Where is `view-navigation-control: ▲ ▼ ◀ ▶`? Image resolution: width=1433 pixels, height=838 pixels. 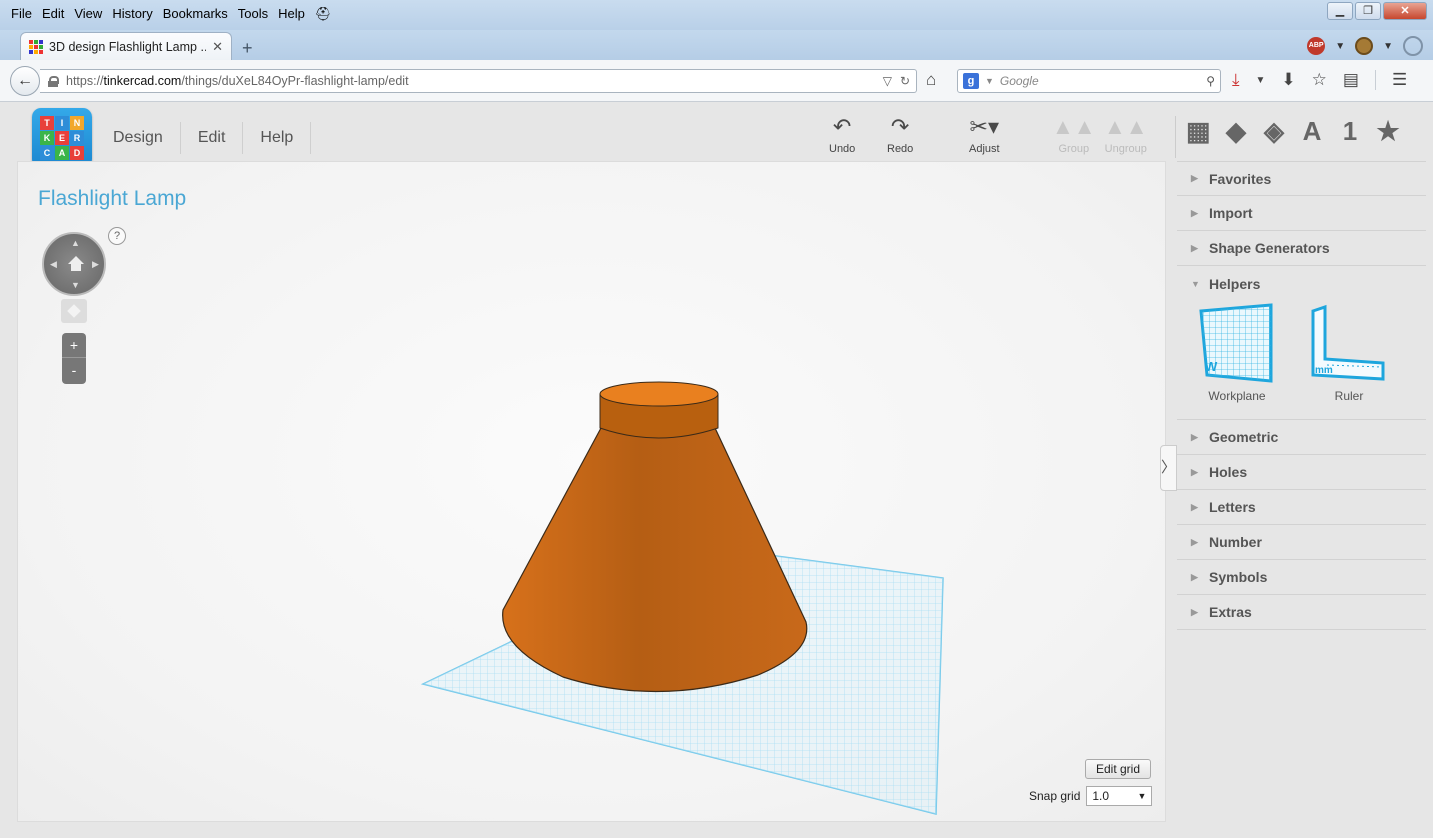 view-navigation-control: ▲ ▼ ◀ ▶ is located at coordinates (74, 264).